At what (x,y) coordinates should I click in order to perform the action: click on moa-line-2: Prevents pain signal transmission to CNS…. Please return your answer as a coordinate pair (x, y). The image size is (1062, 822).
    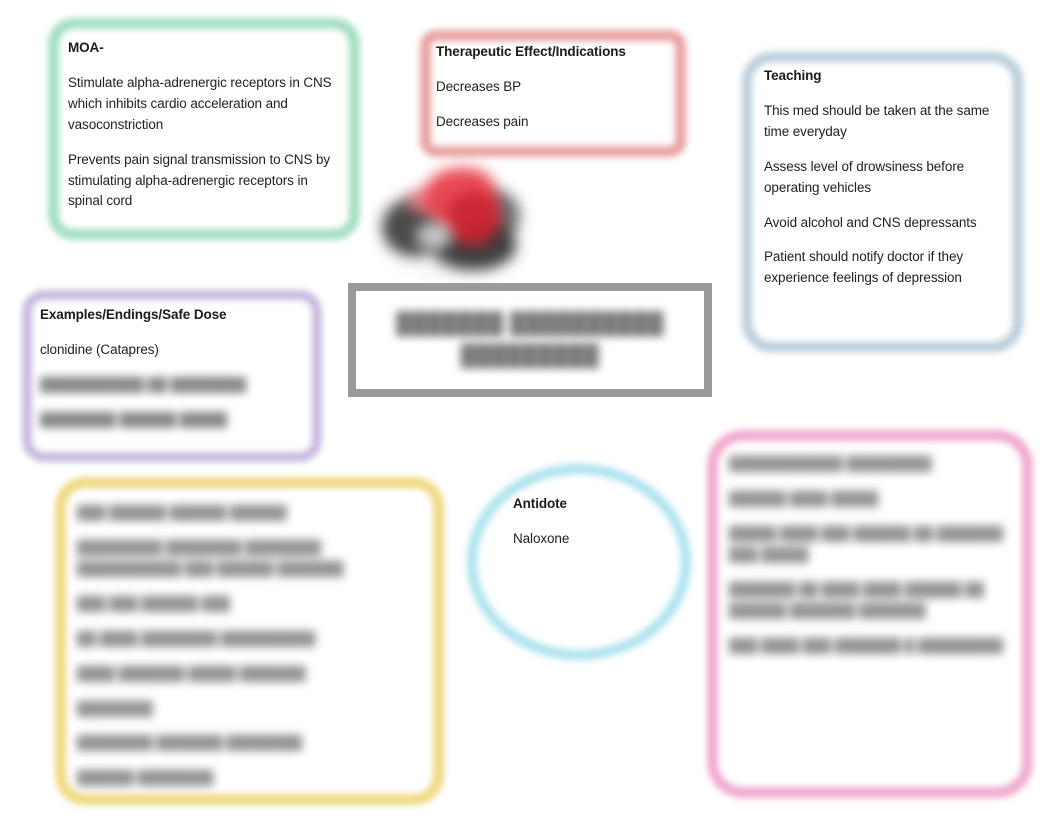
    Looking at the image, I should click on (199, 180).